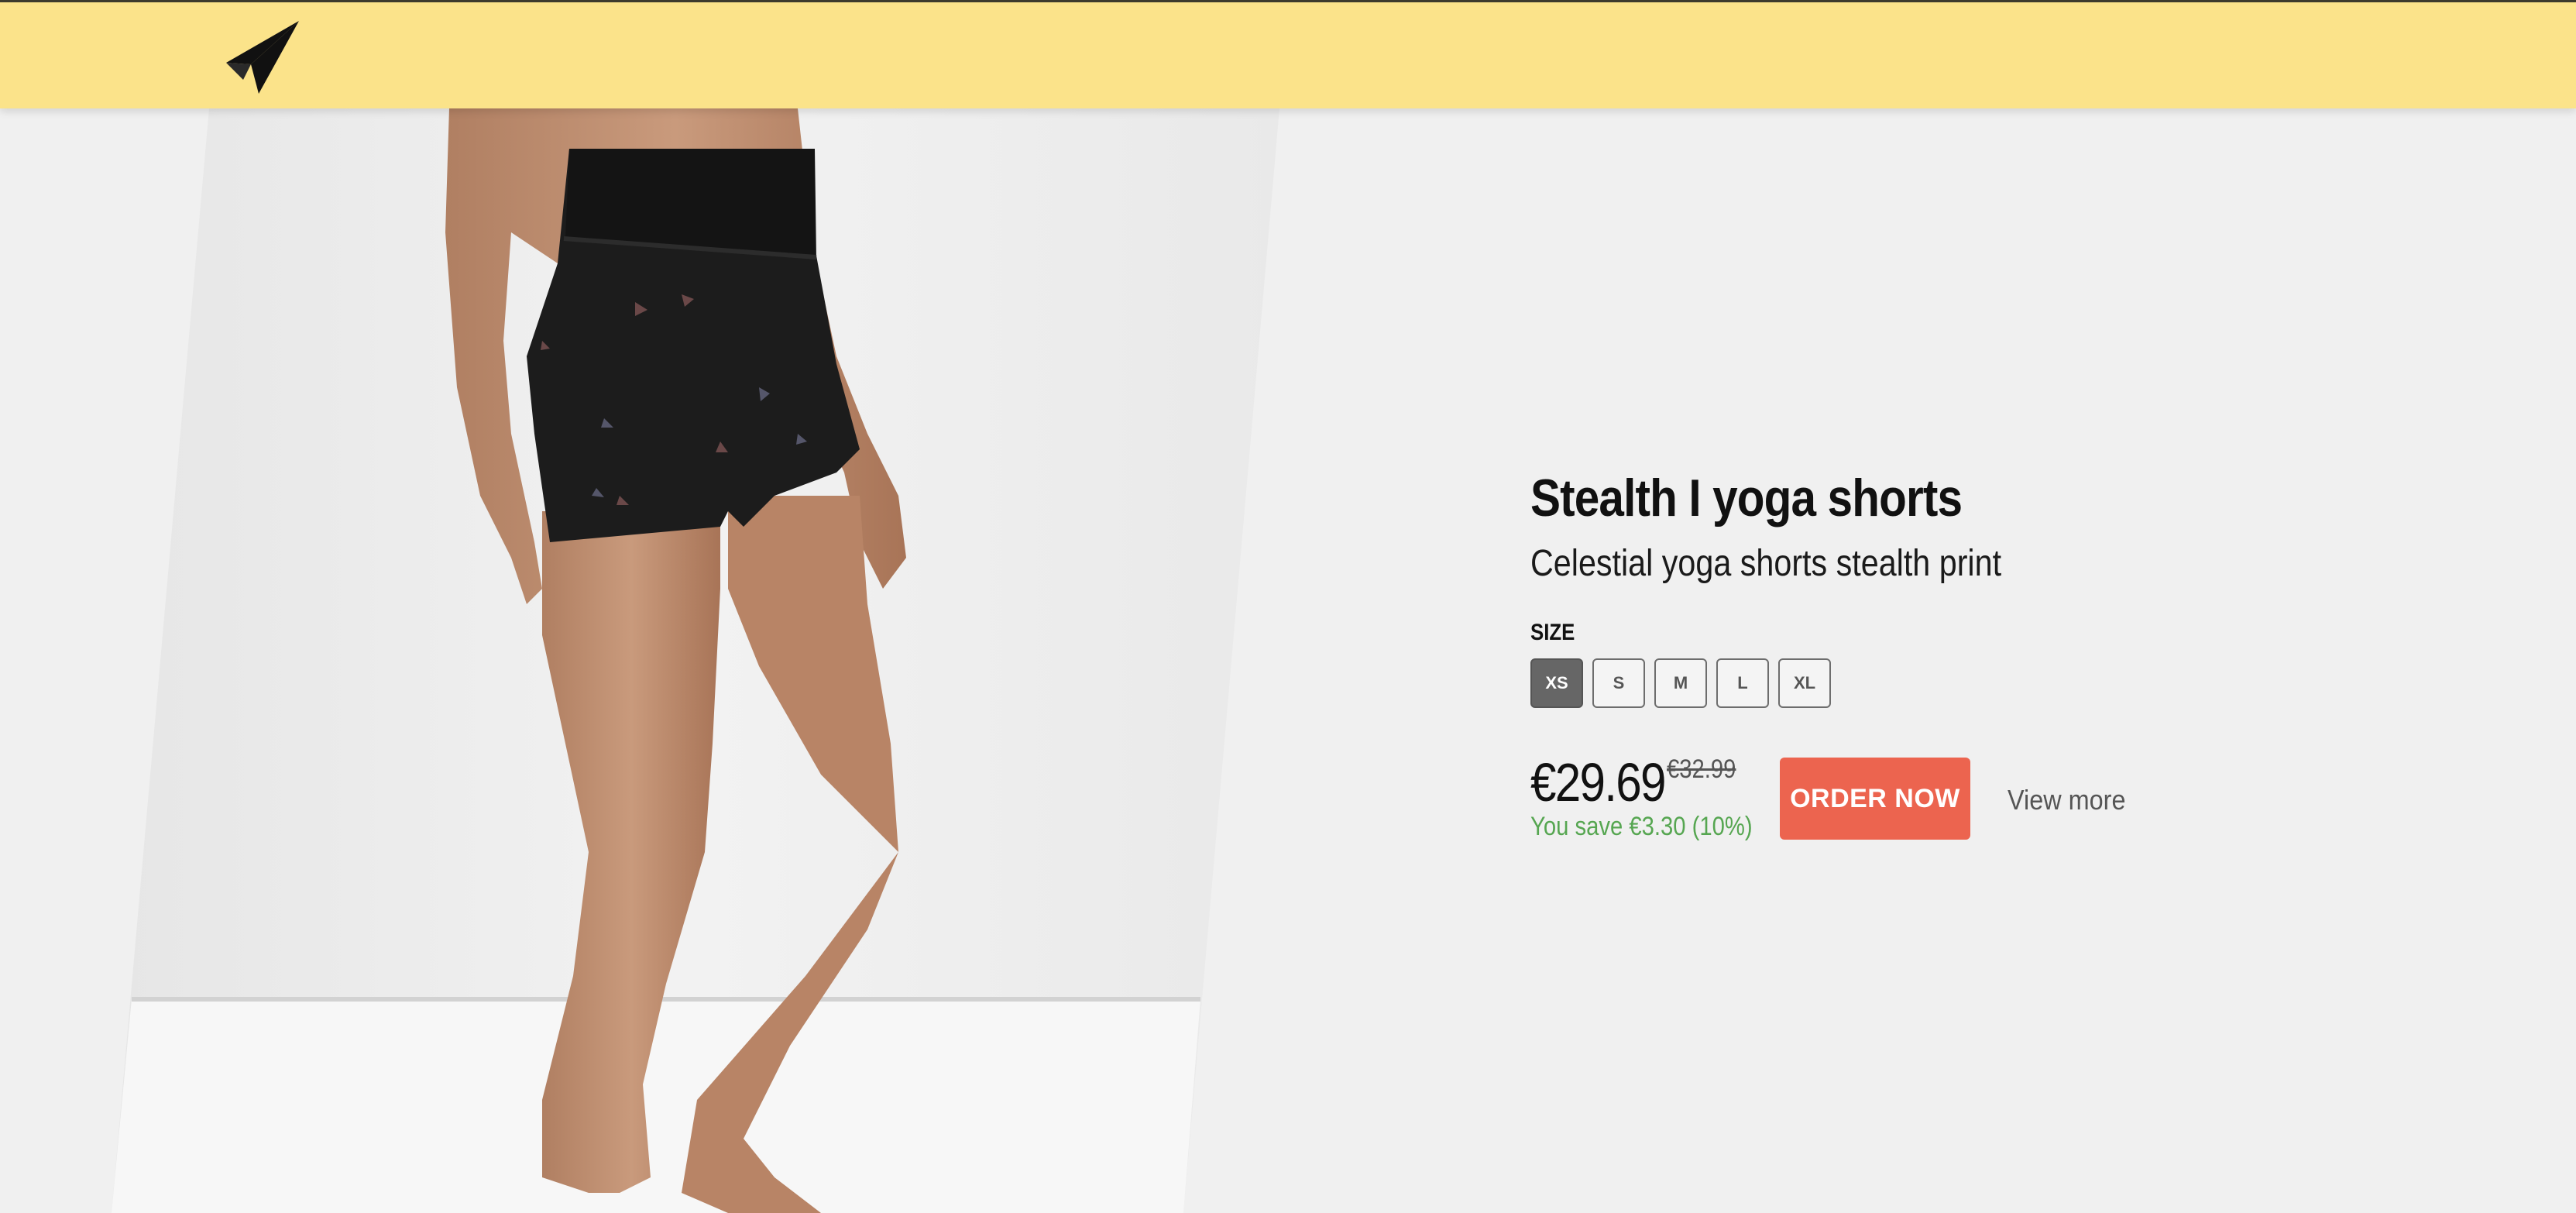 This screenshot has width=2576, height=1213. Describe the element at coordinates (1556, 683) in the screenshot. I see `size-option-xs: XS` at that location.